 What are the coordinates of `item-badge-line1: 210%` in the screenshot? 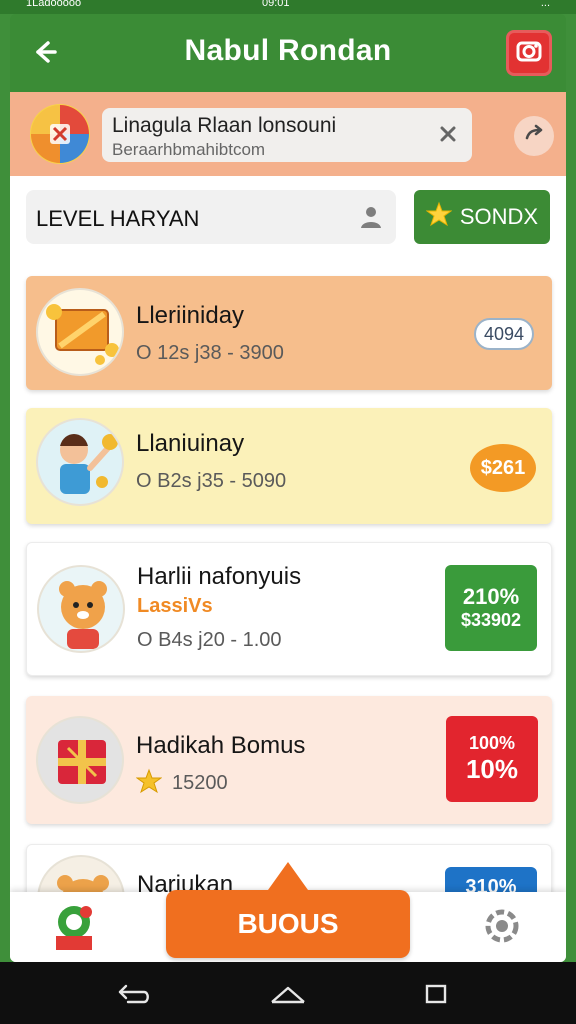 It's located at (491, 596).